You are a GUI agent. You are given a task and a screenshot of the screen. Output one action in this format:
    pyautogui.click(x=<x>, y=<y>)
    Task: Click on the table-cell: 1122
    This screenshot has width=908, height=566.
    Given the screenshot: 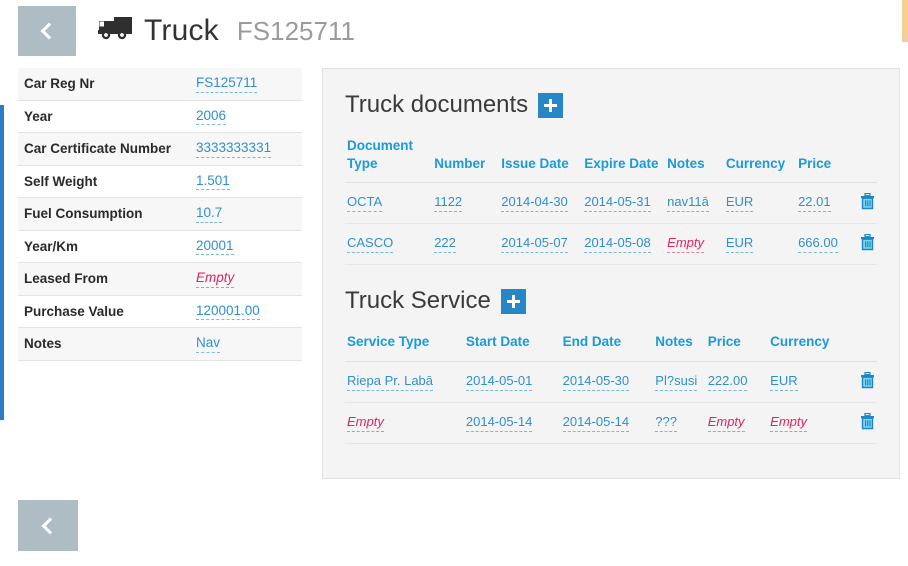 What is the action you would take?
    pyautogui.click(x=466, y=203)
    